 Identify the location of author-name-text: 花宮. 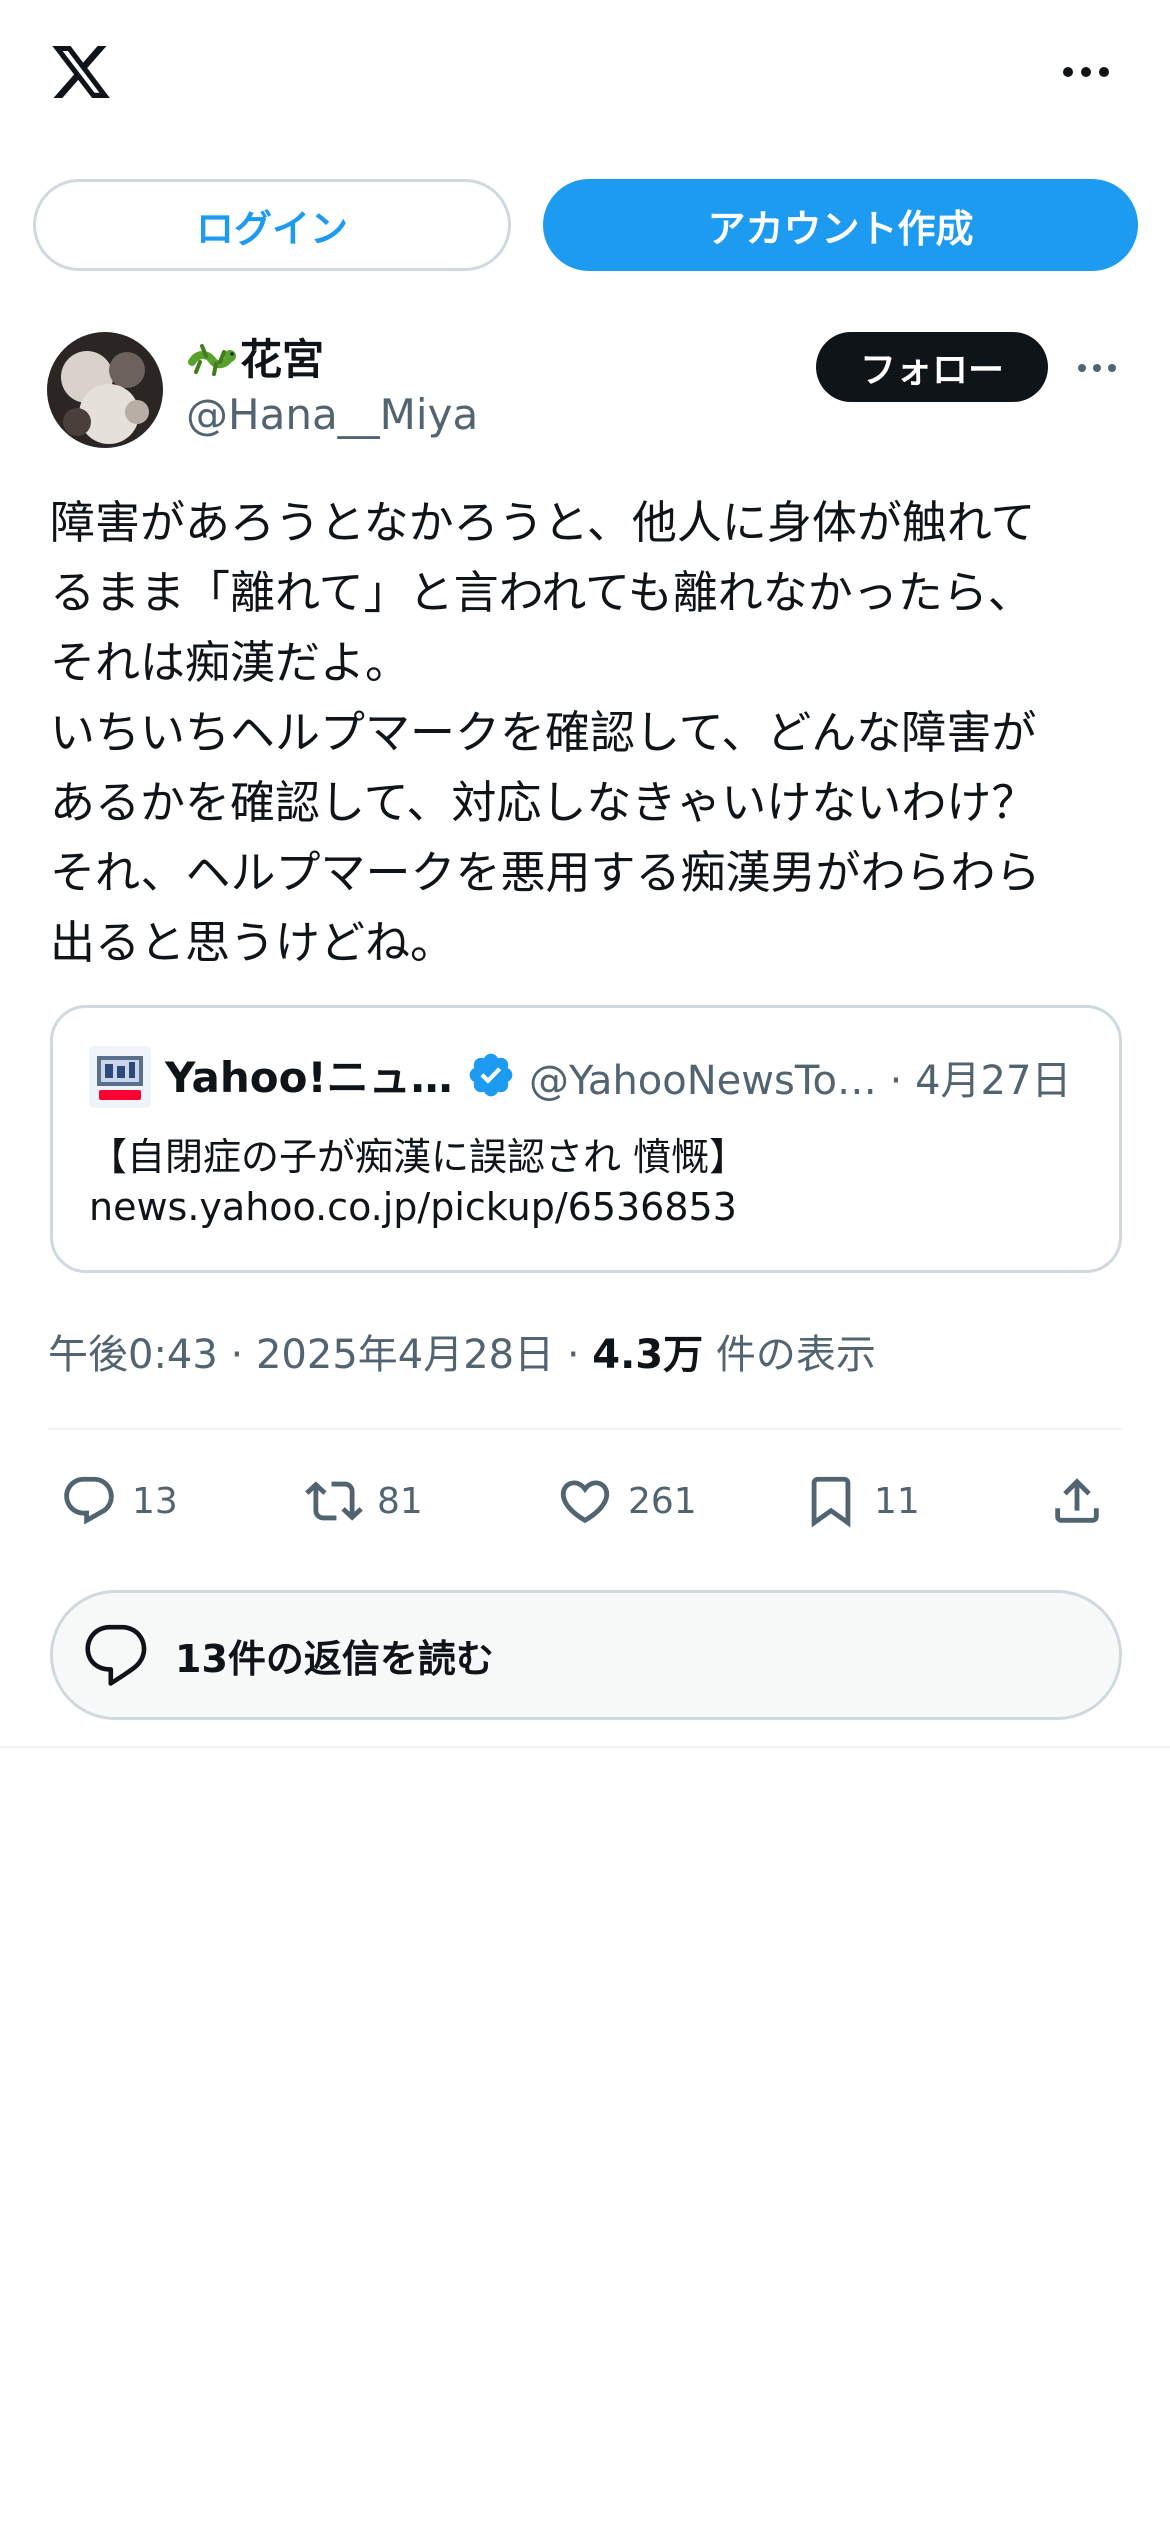
(282, 359).